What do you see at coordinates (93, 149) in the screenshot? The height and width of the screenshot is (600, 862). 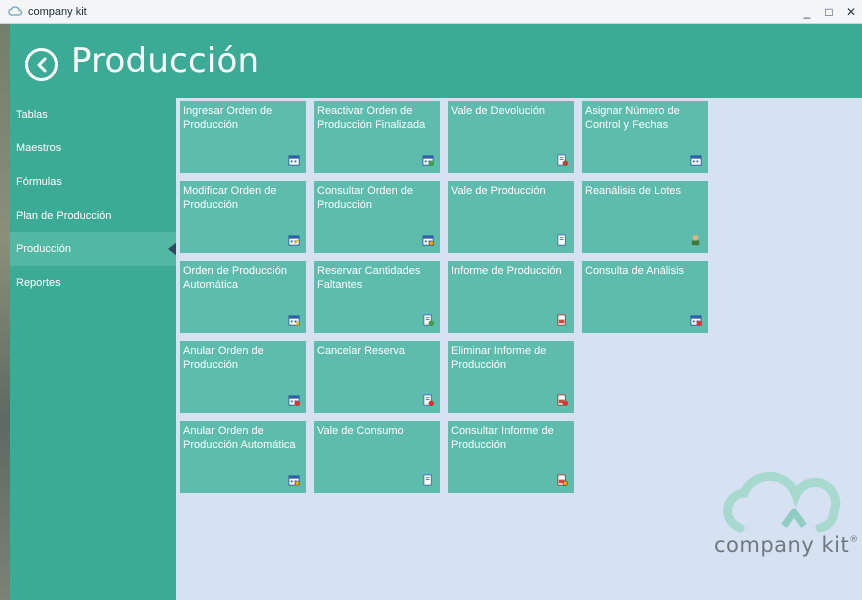 I see `sidebar-item-maestros: Maestros` at bounding box center [93, 149].